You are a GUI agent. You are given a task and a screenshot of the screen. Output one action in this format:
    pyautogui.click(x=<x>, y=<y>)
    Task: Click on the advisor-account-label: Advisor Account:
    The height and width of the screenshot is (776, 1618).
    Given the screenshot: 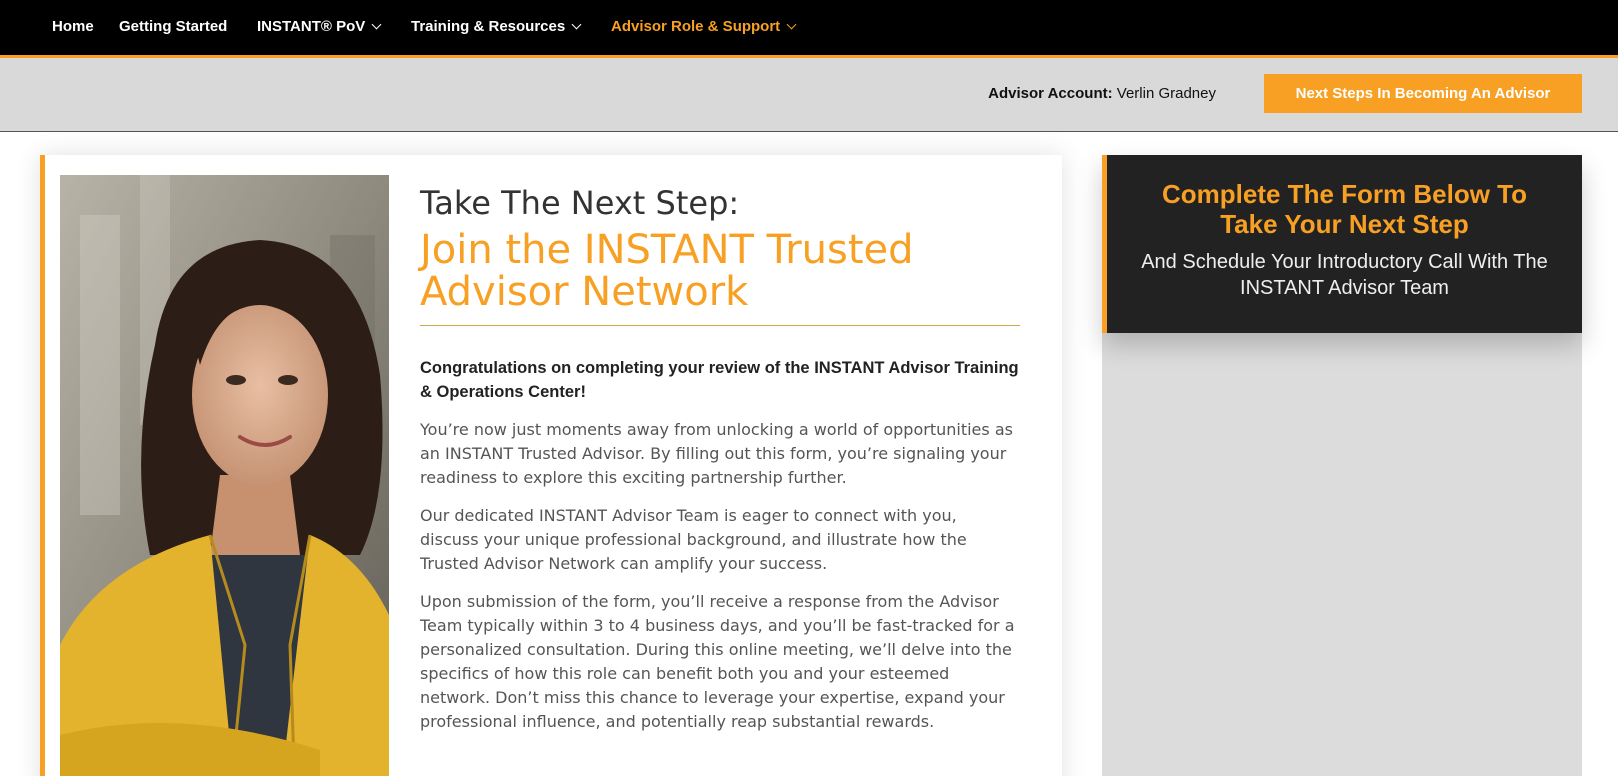 What is the action you would take?
    pyautogui.click(x=1050, y=93)
    